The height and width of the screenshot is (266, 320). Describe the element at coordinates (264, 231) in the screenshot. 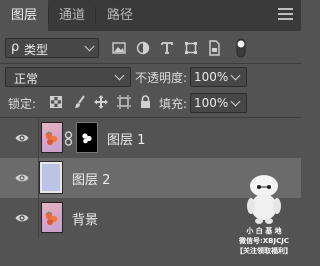

I see `watermark-line1: 小 白 基 地` at that location.